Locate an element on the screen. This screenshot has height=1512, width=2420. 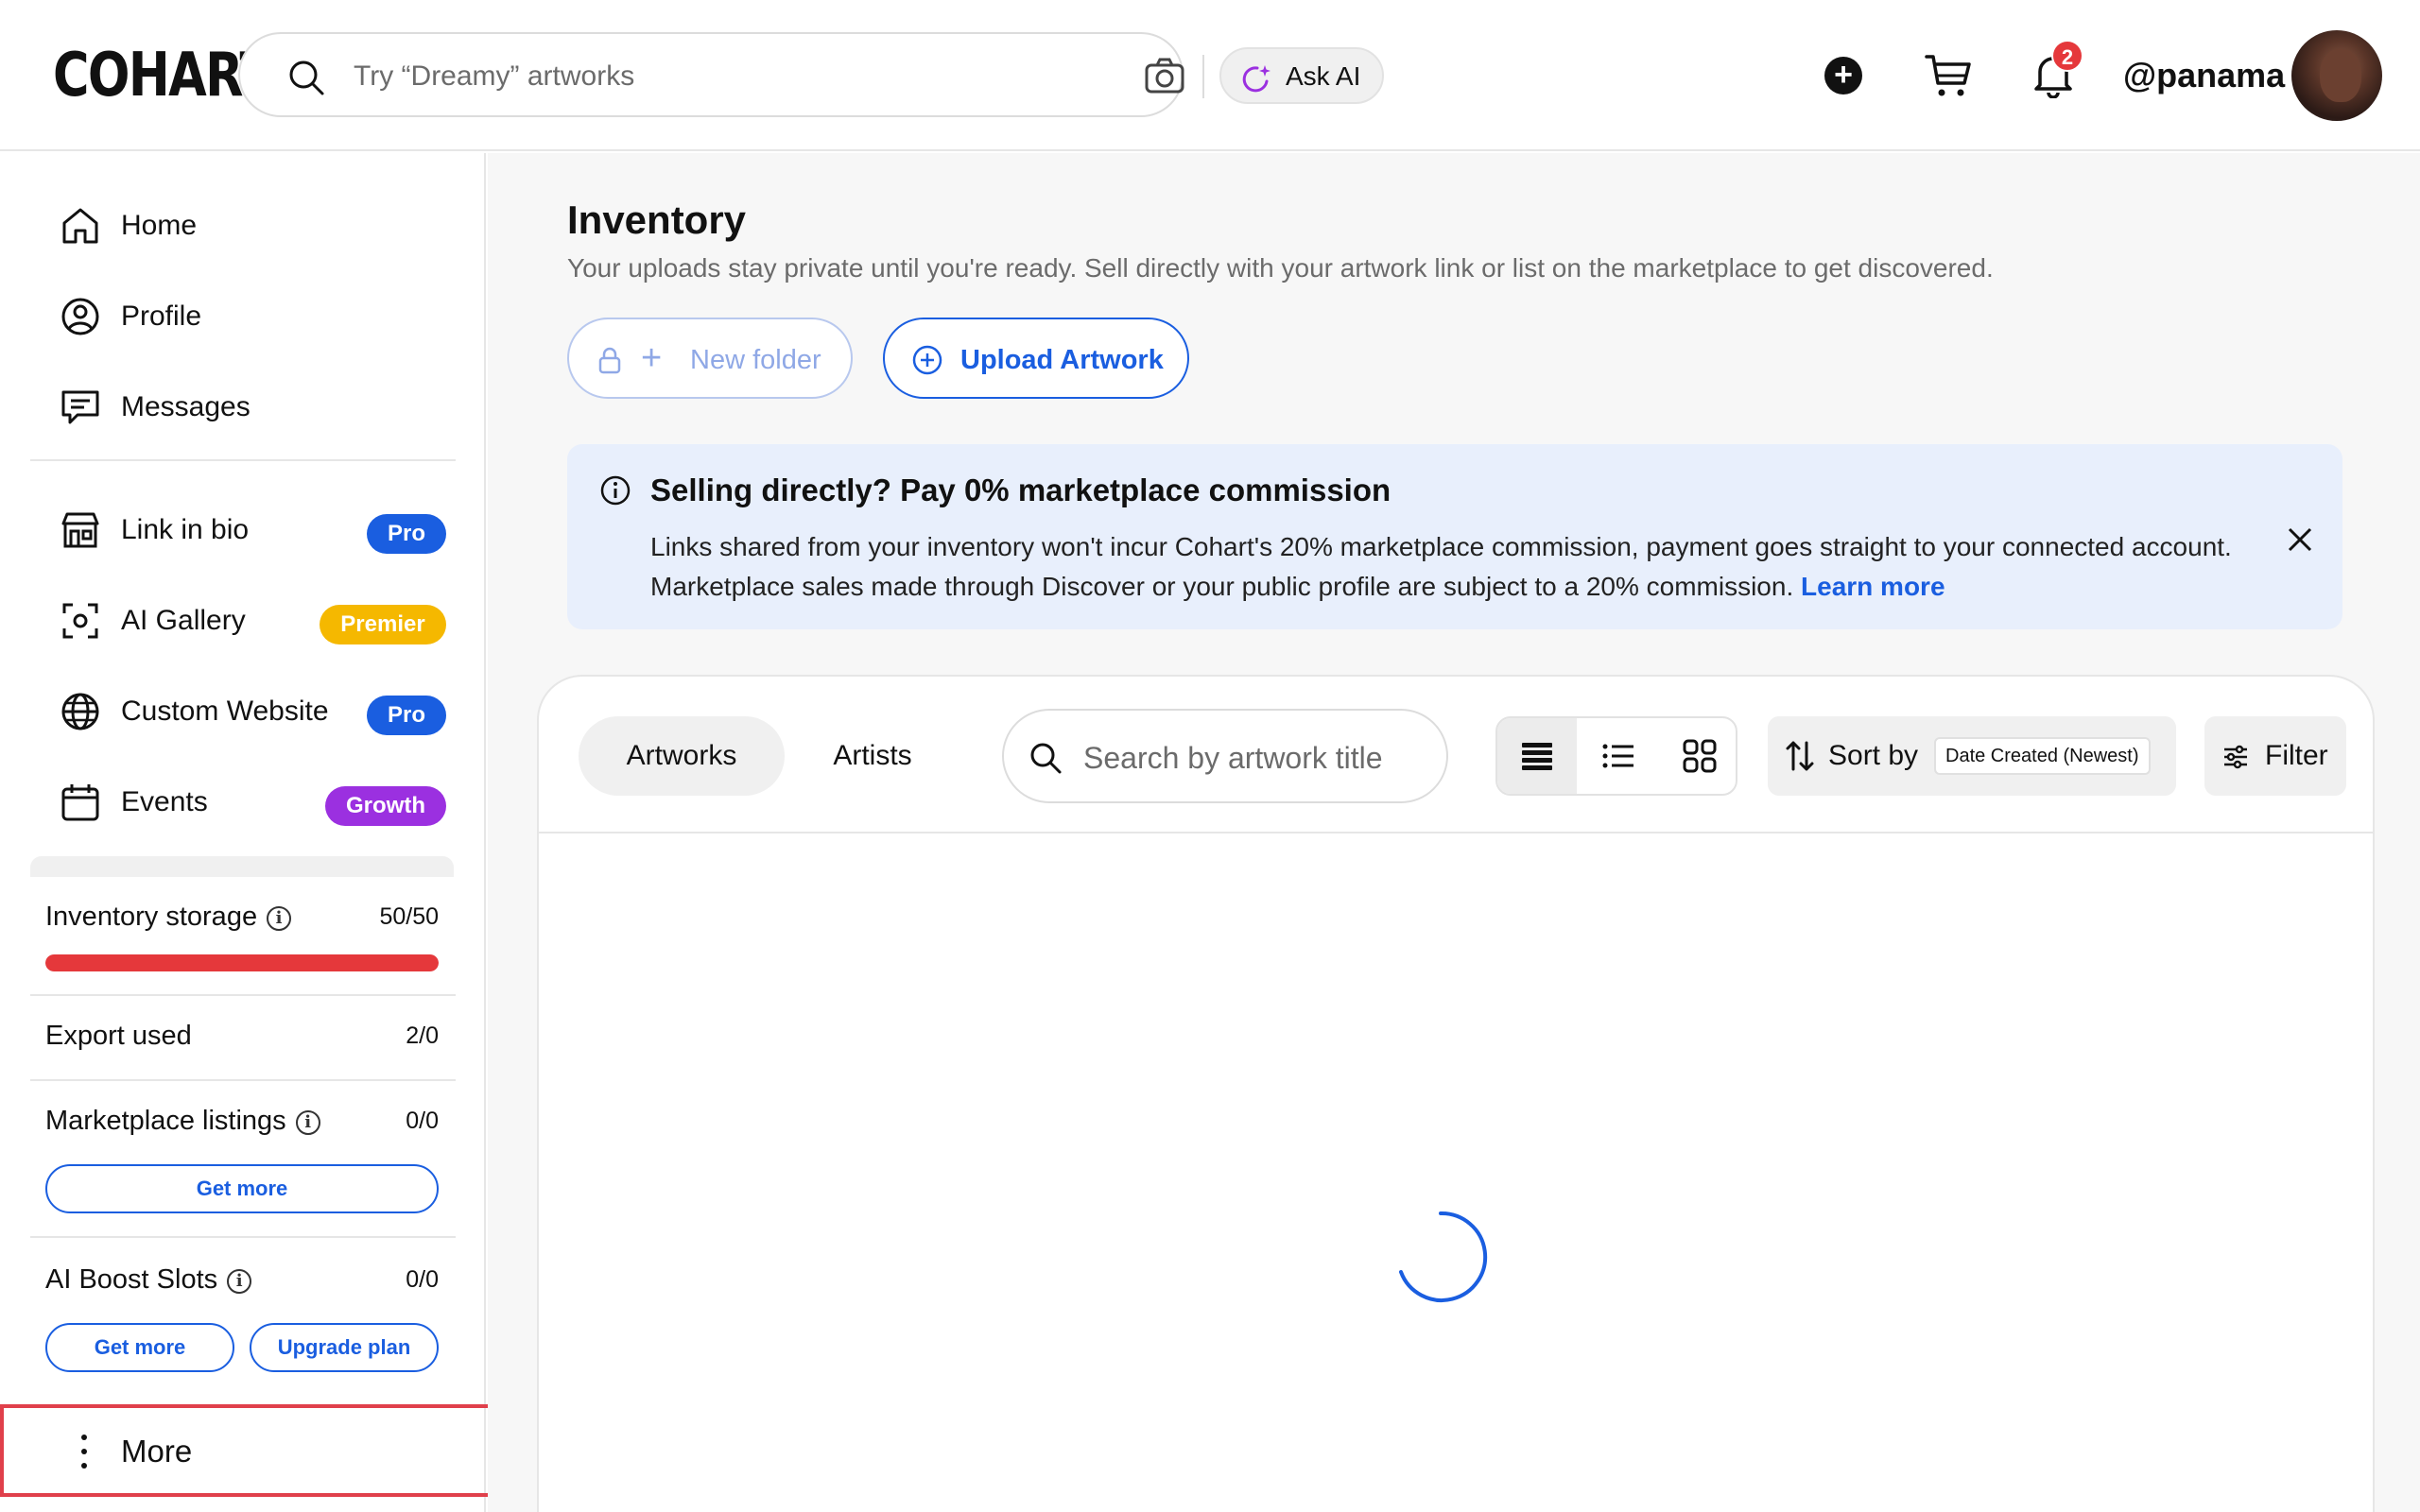
sidebar-item-label: Profile is located at coordinates (161, 316).